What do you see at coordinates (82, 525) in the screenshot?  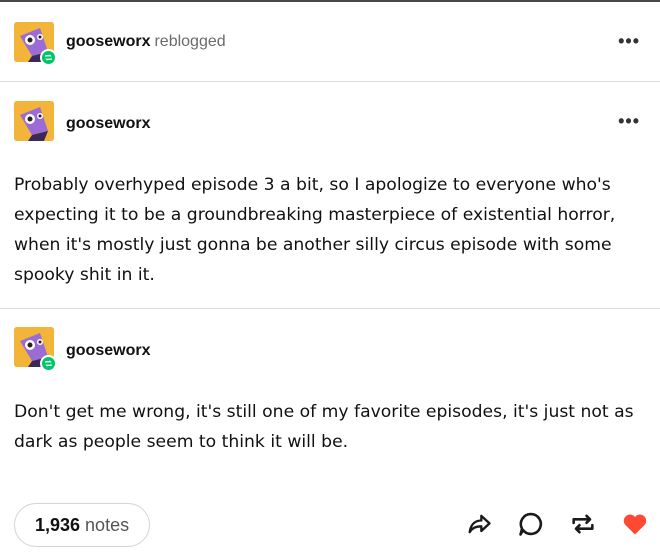 I see `notes-button: 1,936 notes` at bounding box center [82, 525].